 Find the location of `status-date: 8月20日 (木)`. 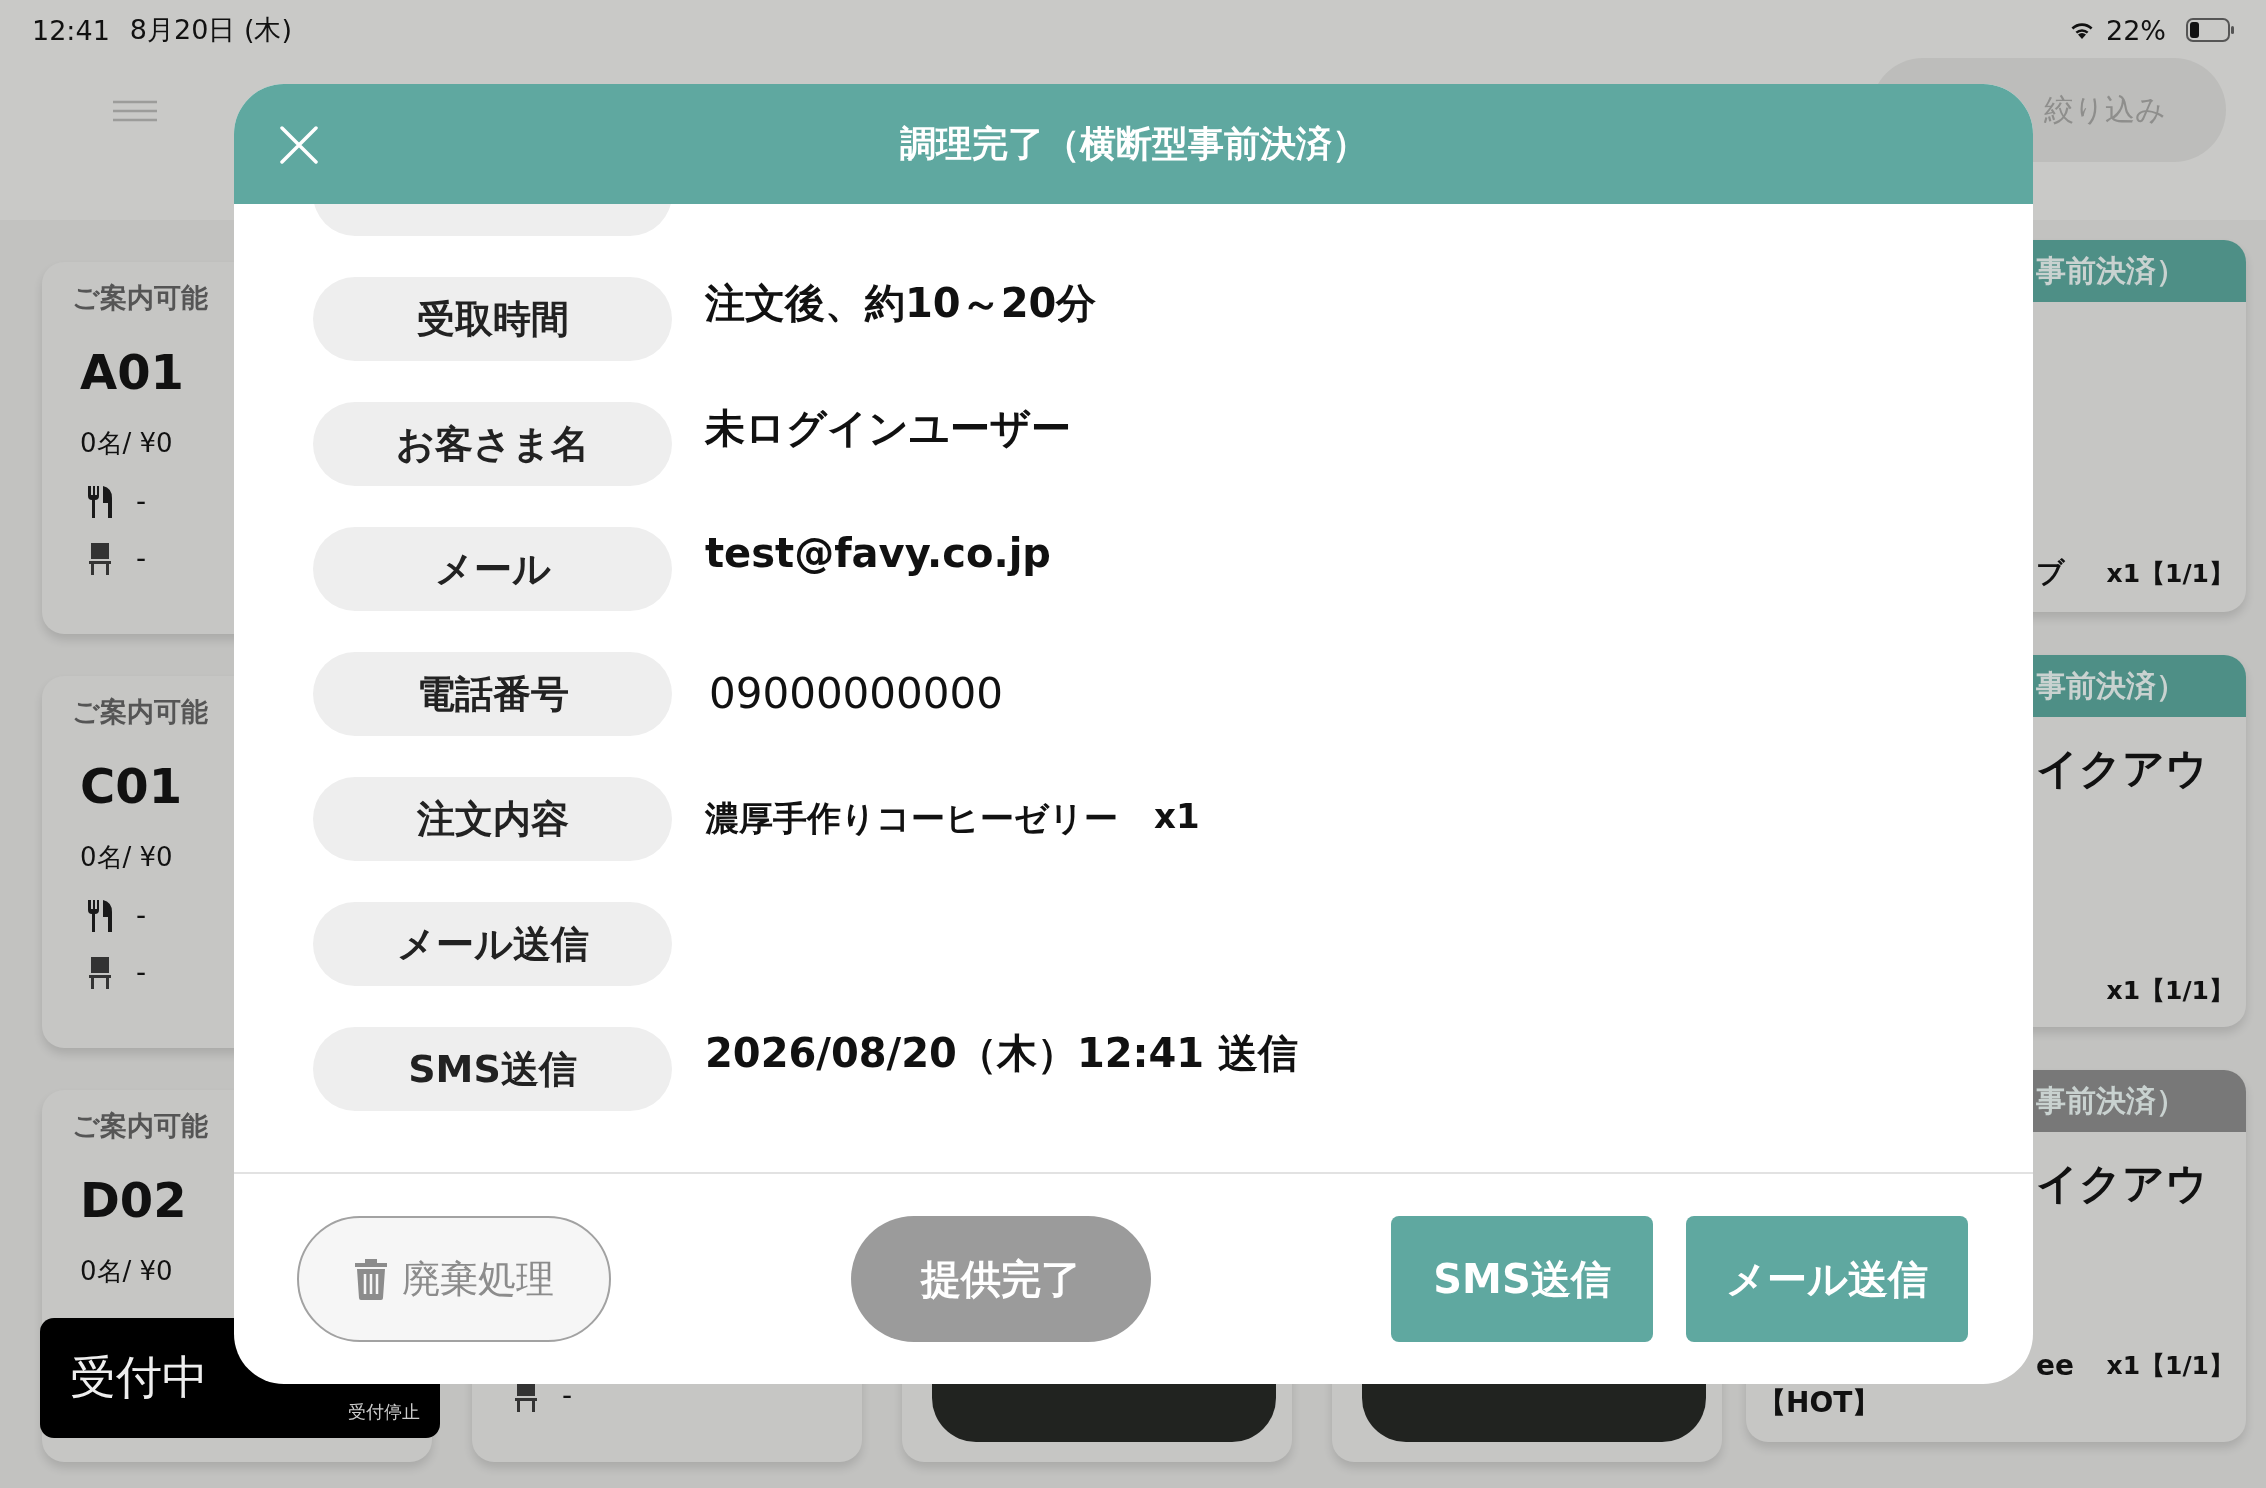

status-date: 8月20日 (木) is located at coordinates (210, 30).